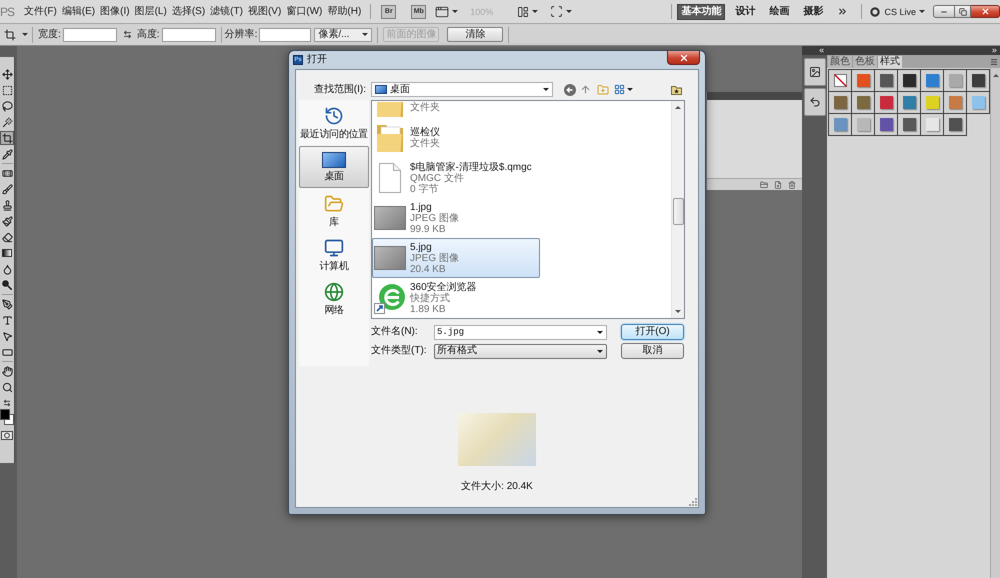 The width and height of the screenshot is (1000, 578). Describe the element at coordinates (334, 255) in the screenshot. I see `place-item: 计算机` at that location.